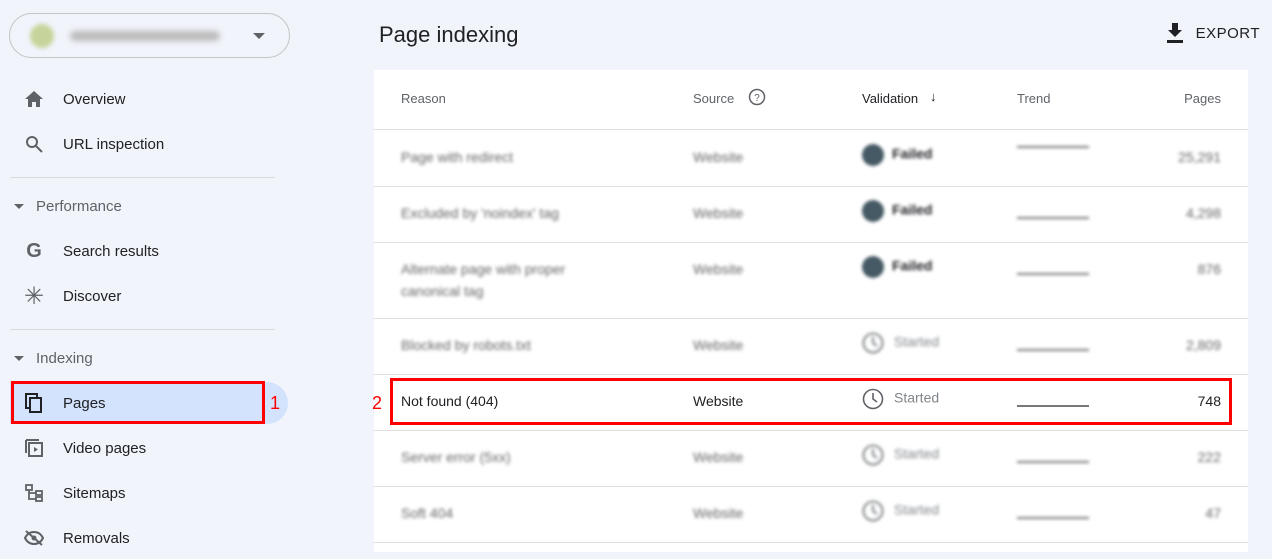  I want to click on table-row: Soft 404 Website Started 47, so click(811, 515).